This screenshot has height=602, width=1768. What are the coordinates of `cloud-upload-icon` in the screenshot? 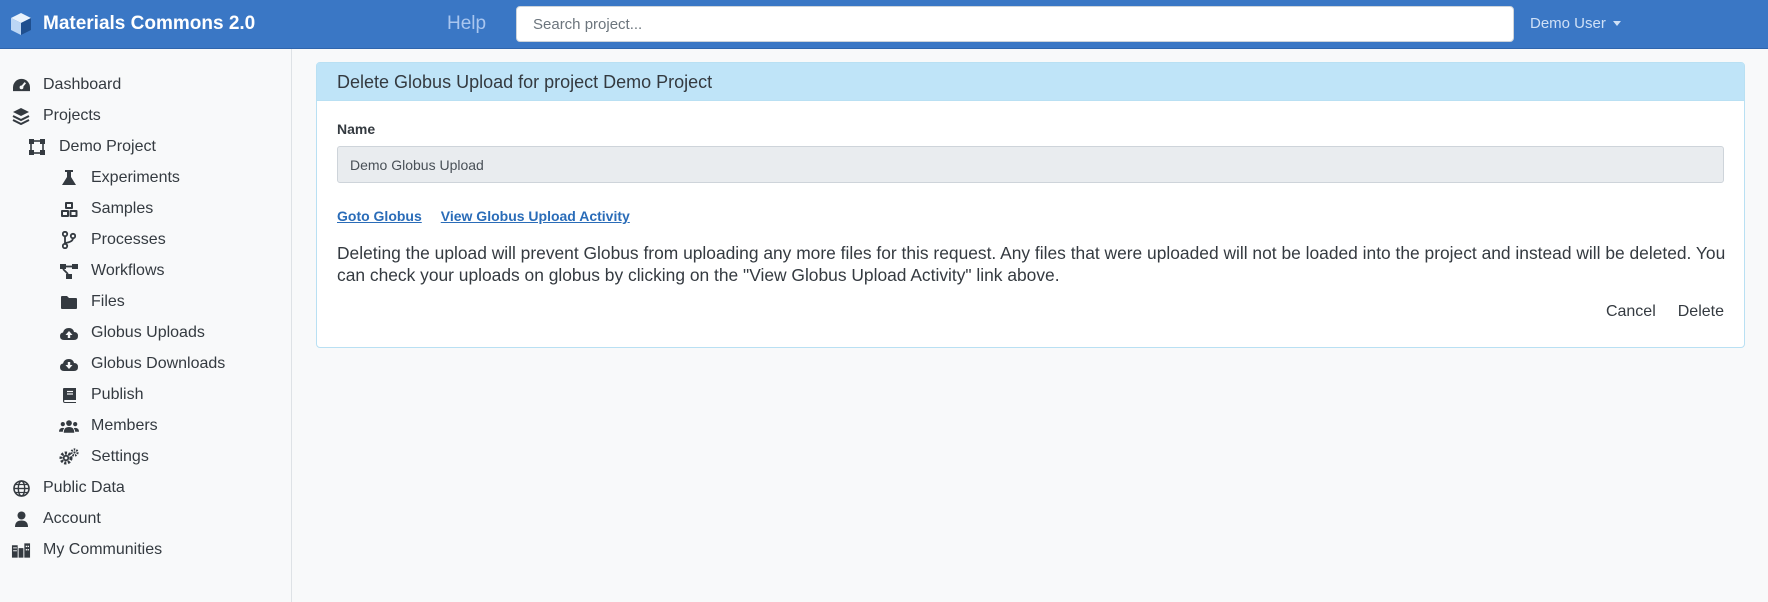 It's located at (69, 333).